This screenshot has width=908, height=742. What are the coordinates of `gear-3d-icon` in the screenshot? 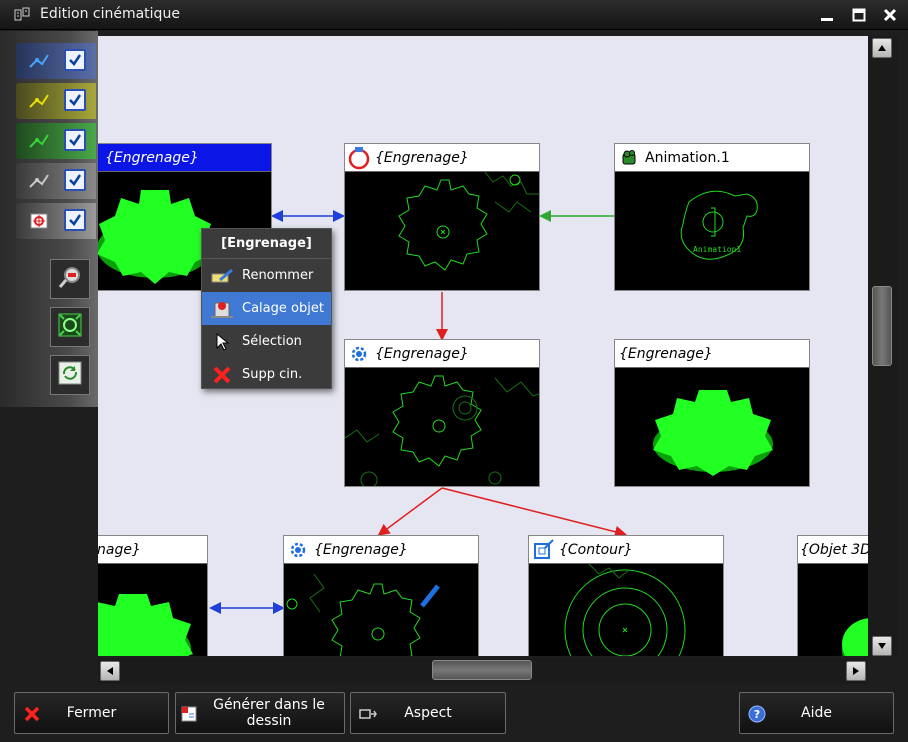 It's located at (99, 158).